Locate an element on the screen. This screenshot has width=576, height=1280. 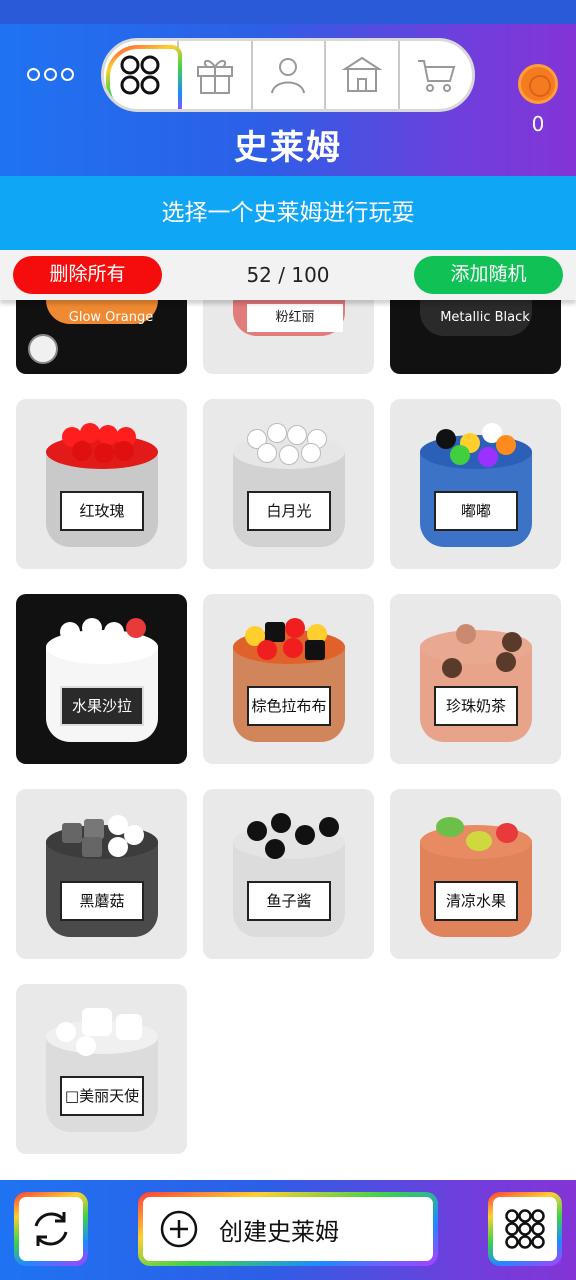
tab-cart is located at coordinates (435, 75).